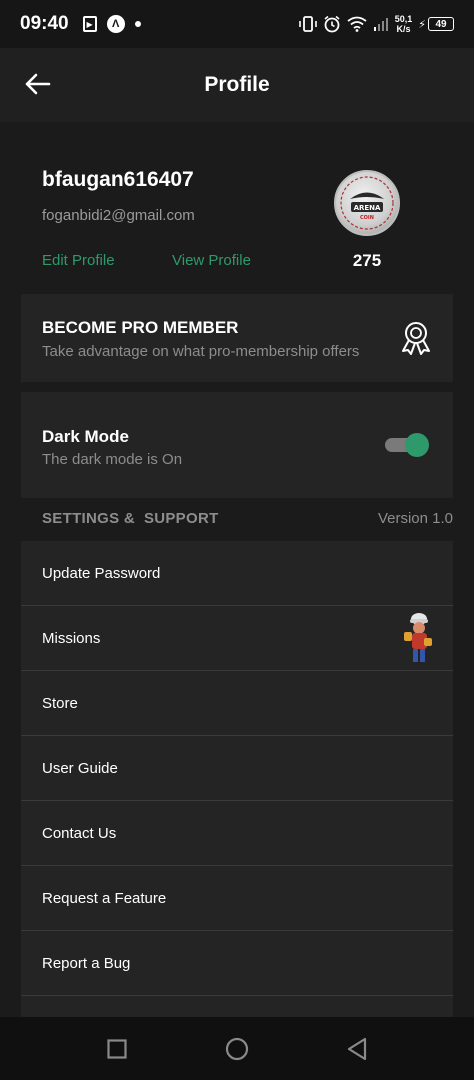 Image resolution: width=474 pixels, height=1080 pixels. I want to click on menu-item-missions: Missions, so click(237, 638).